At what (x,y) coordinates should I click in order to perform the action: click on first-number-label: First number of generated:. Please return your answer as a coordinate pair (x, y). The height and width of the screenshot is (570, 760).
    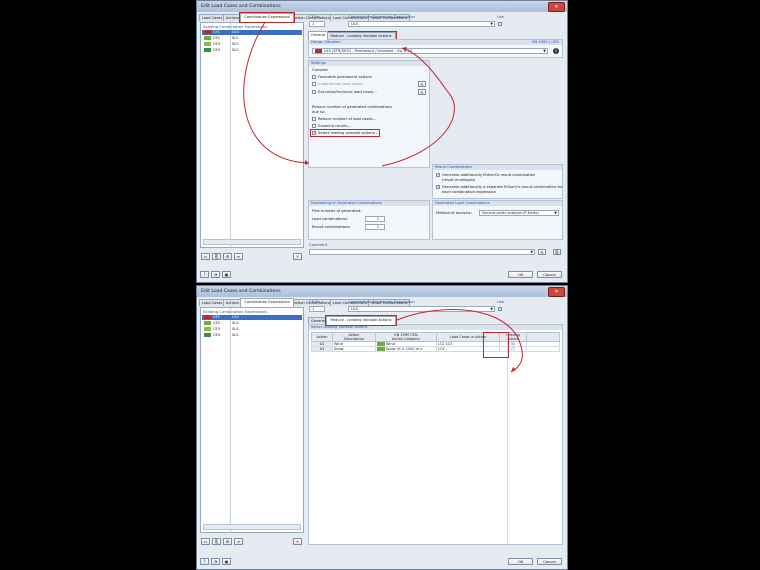
    Looking at the image, I should click on (337, 211).